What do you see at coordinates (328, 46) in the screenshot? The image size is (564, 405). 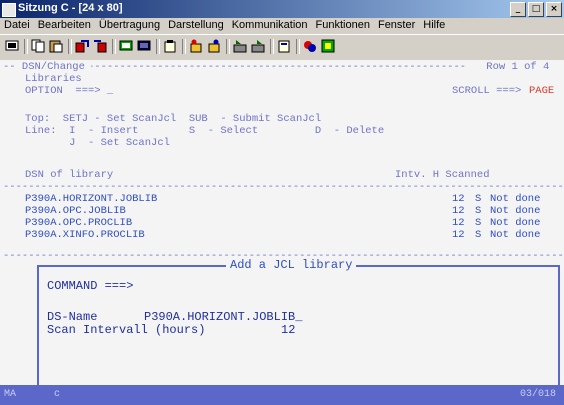 I see `green-square-icon` at bounding box center [328, 46].